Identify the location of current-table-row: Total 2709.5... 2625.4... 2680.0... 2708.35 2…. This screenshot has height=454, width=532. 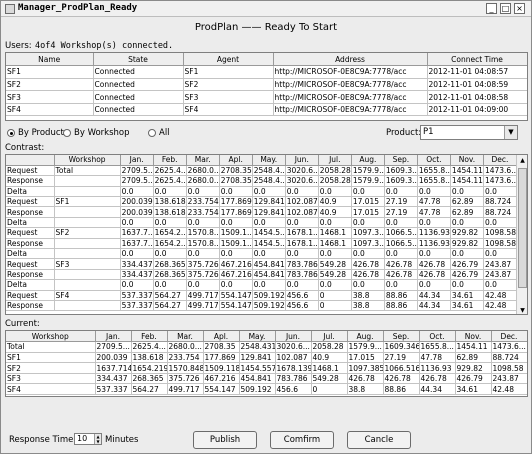
(266, 347).